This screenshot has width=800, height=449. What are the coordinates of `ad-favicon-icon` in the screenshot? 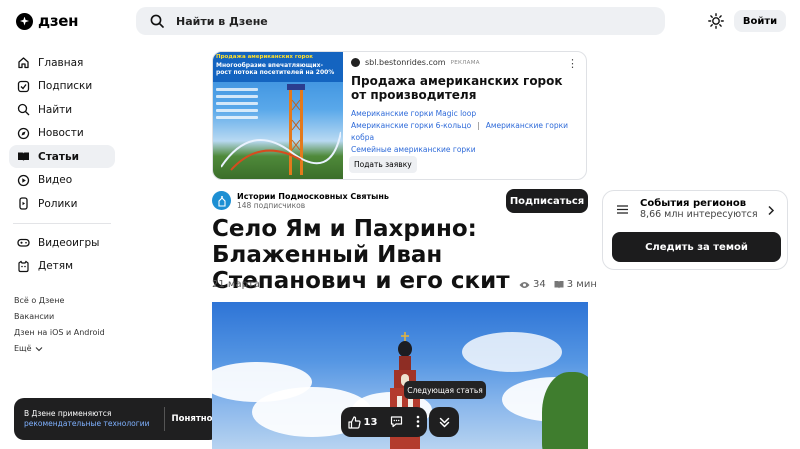 It's located at (355, 62).